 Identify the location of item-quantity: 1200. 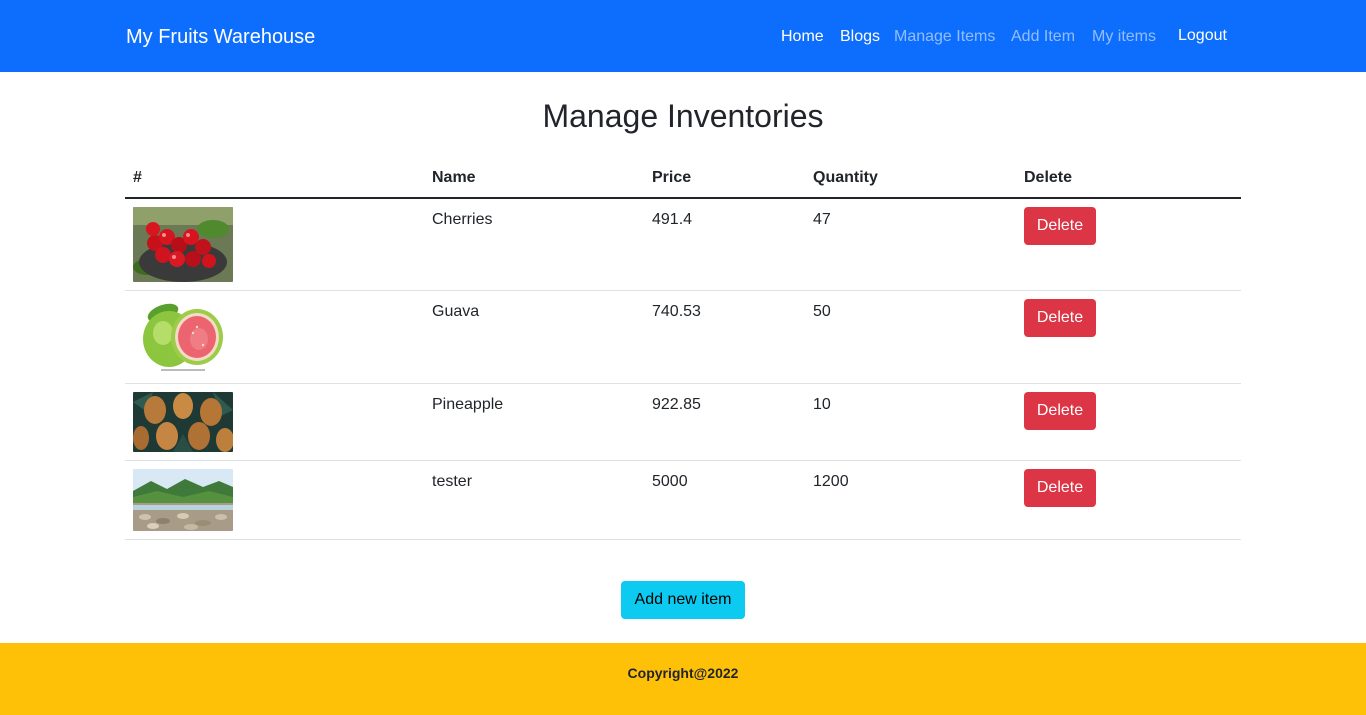
(910, 500).